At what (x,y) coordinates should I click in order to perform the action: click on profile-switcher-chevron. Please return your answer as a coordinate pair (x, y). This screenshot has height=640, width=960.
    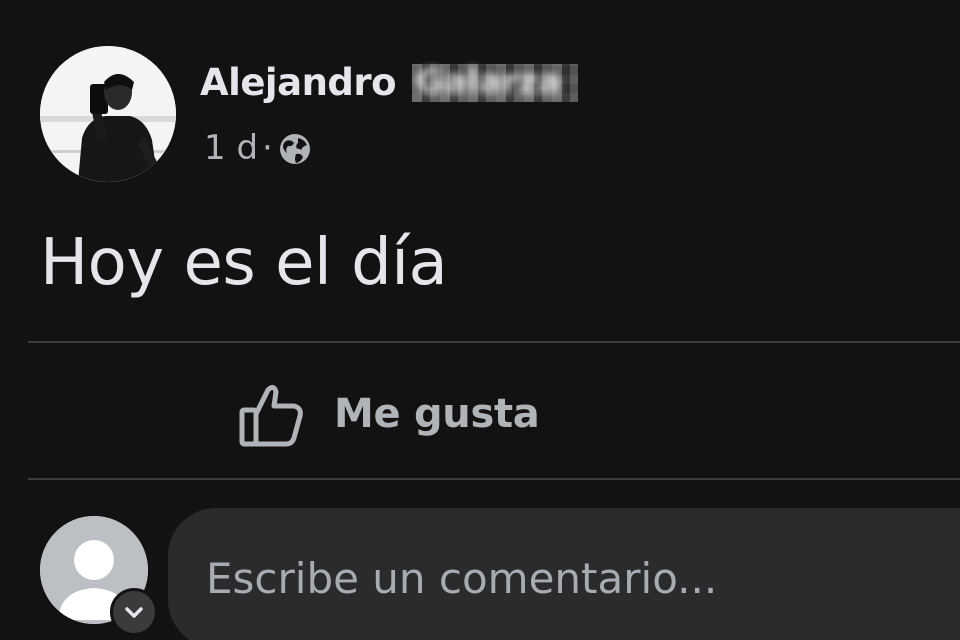
    Looking at the image, I should click on (134, 612).